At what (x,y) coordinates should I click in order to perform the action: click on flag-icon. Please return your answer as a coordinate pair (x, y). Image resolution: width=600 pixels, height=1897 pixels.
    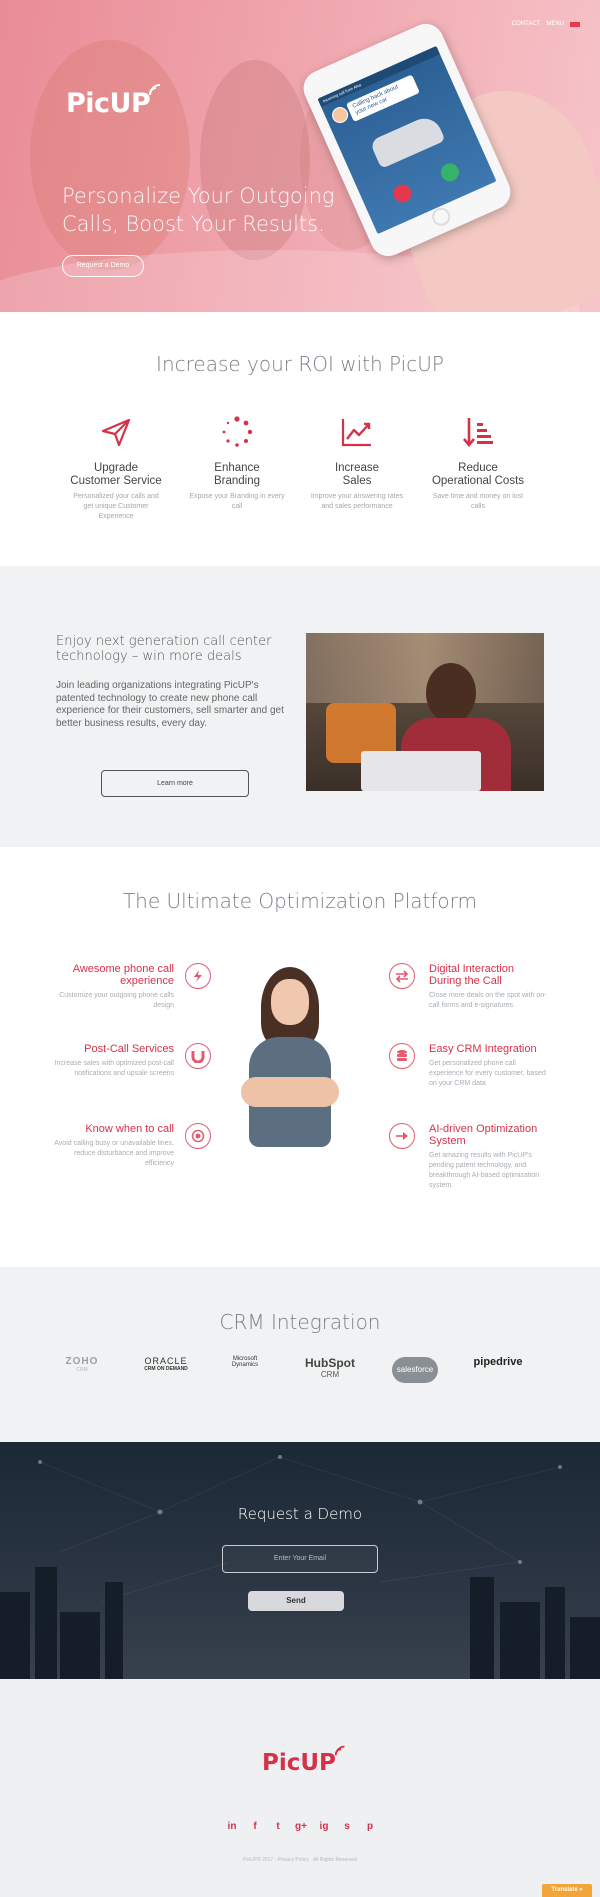
    Looking at the image, I should click on (575, 24).